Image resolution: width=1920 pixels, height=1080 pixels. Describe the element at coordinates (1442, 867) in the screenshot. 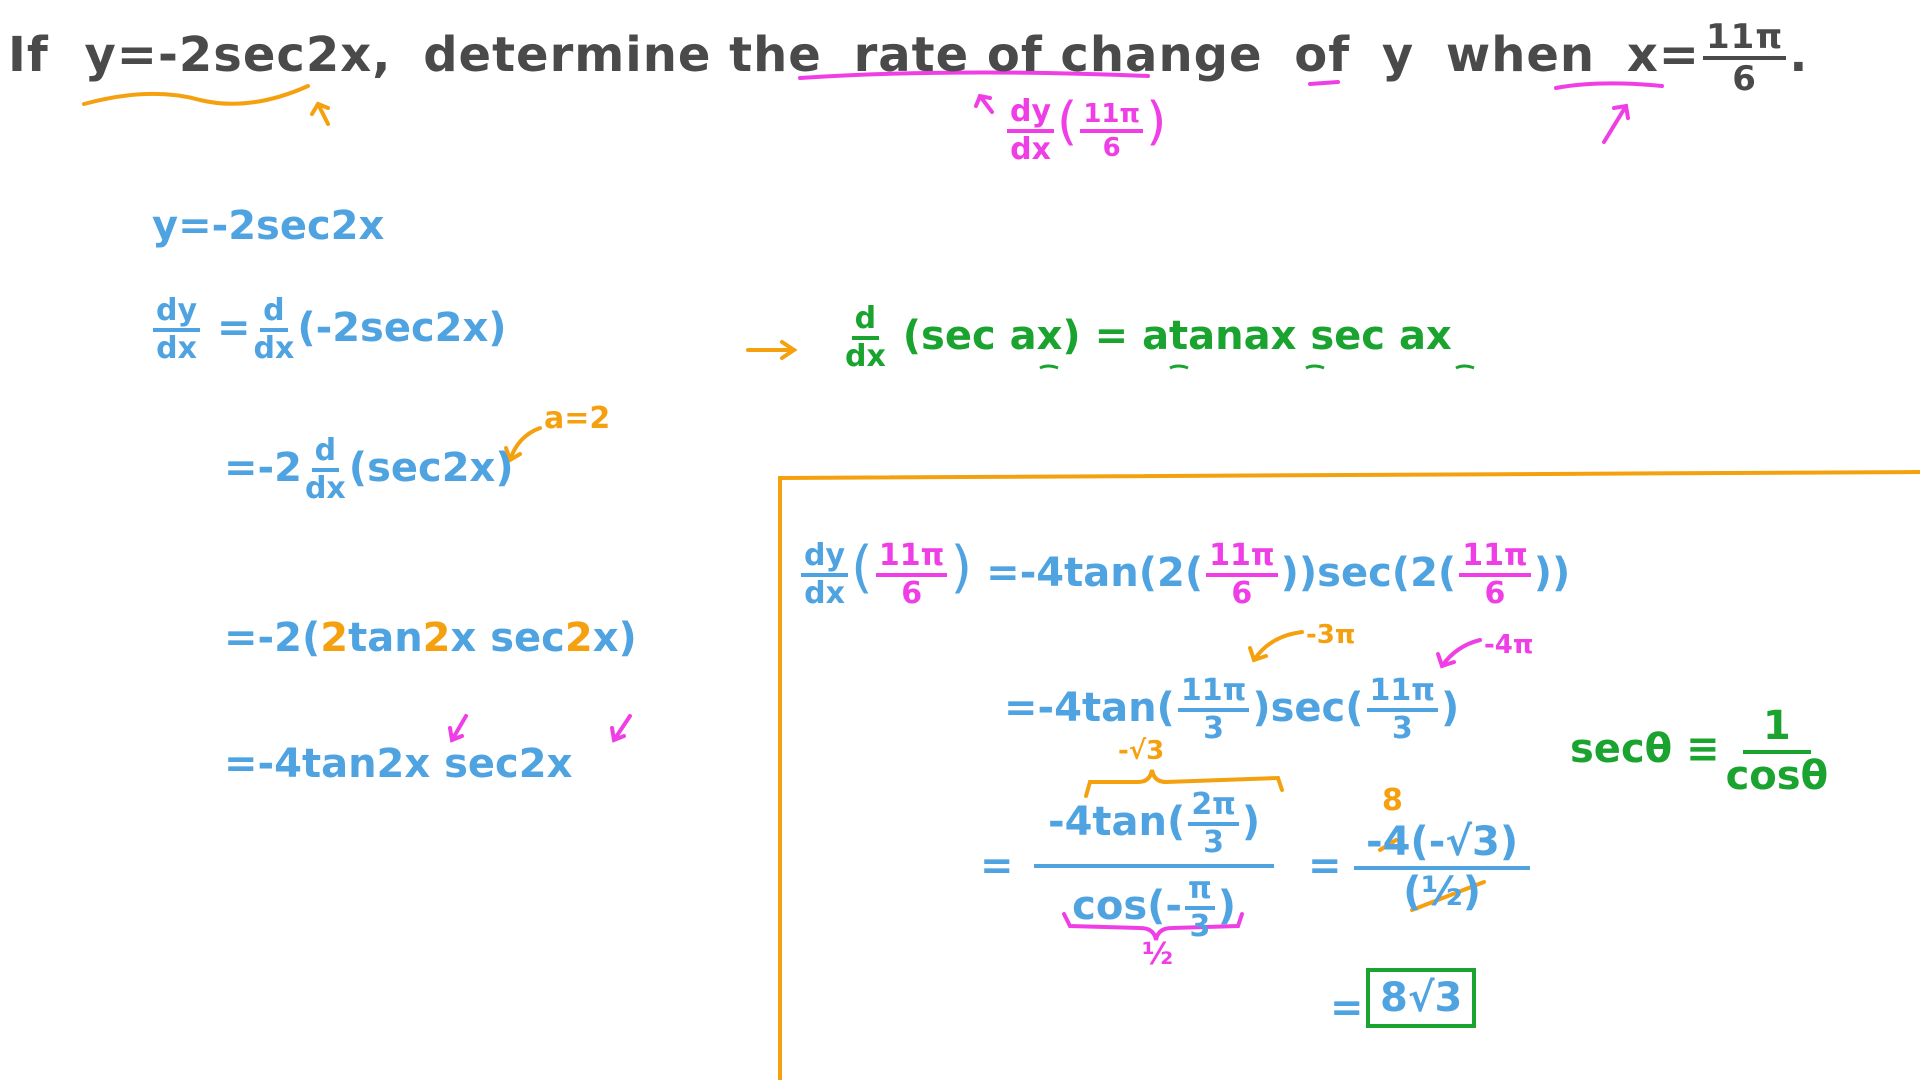

I see `box-line-3-result: -4(-√3) (½)` at that location.